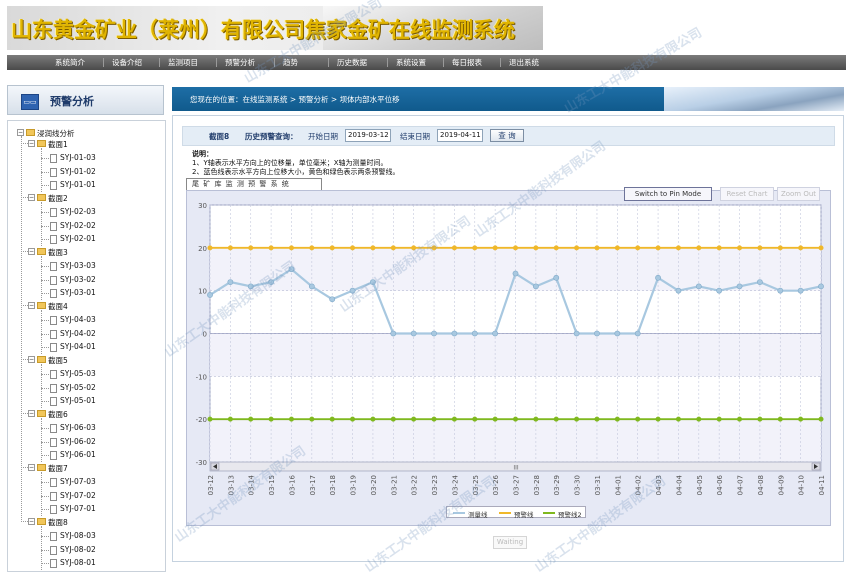 The image size is (850, 576). What do you see at coordinates (570, 514) in the screenshot?
I see `legend-label: 预警线2` at bounding box center [570, 514].